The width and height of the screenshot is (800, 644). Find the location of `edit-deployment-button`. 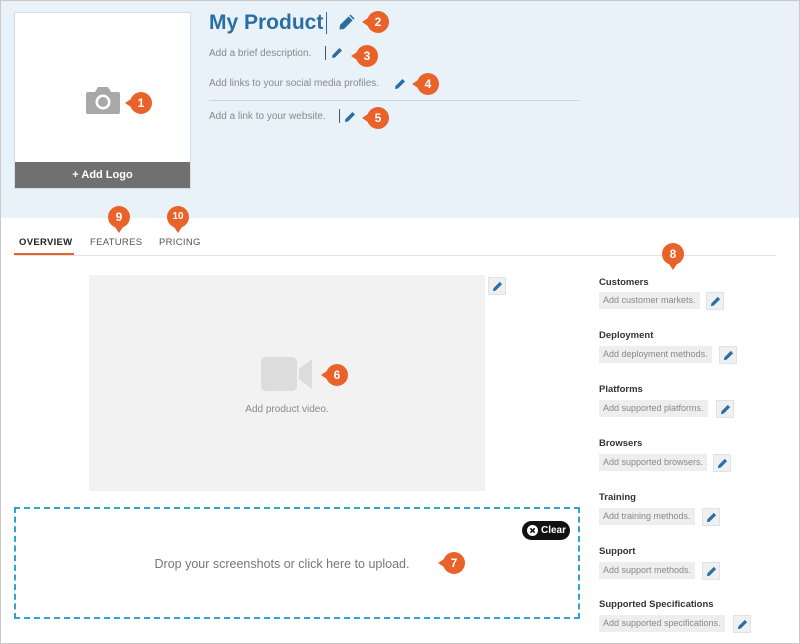

edit-deployment-button is located at coordinates (728, 355).